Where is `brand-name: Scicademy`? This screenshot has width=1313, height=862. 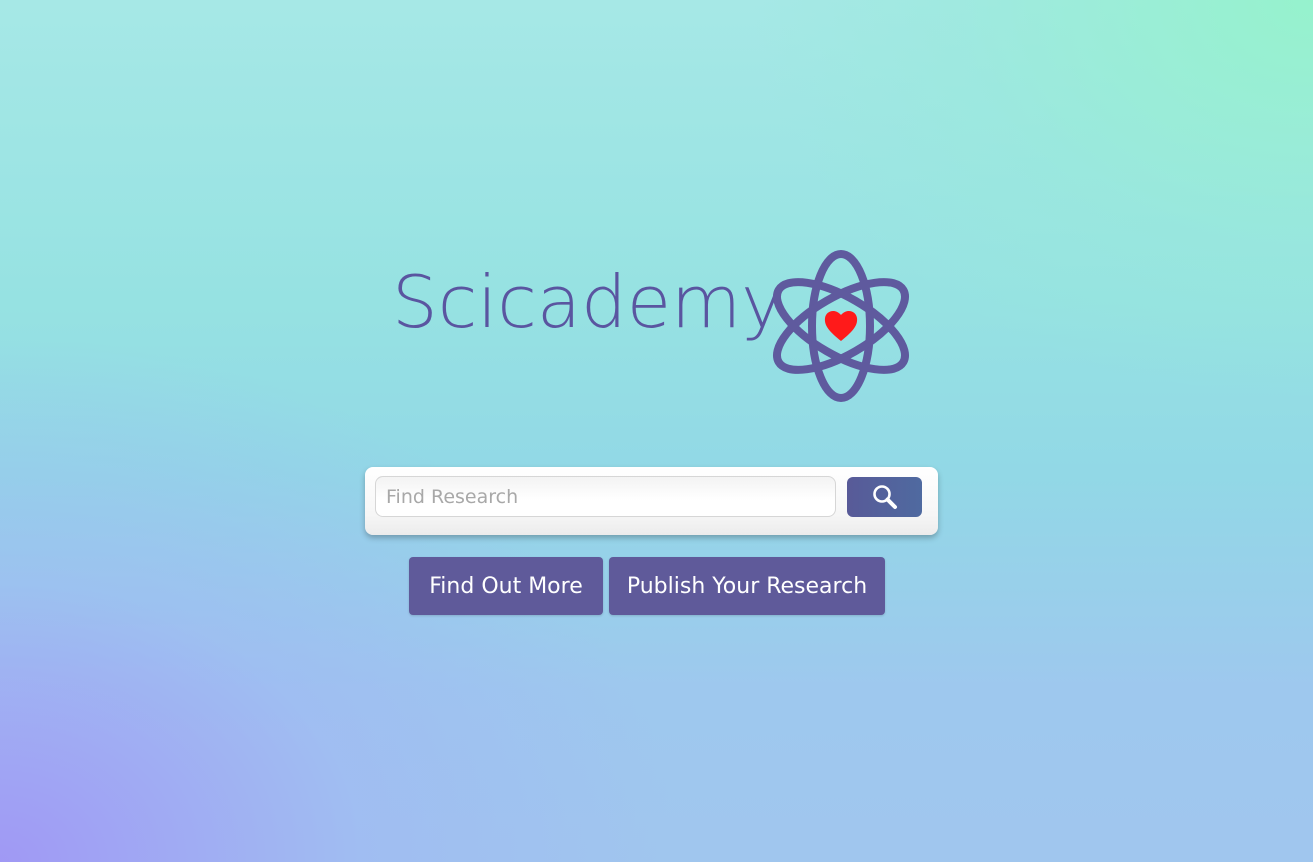 brand-name: Scicademy is located at coordinates (588, 302).